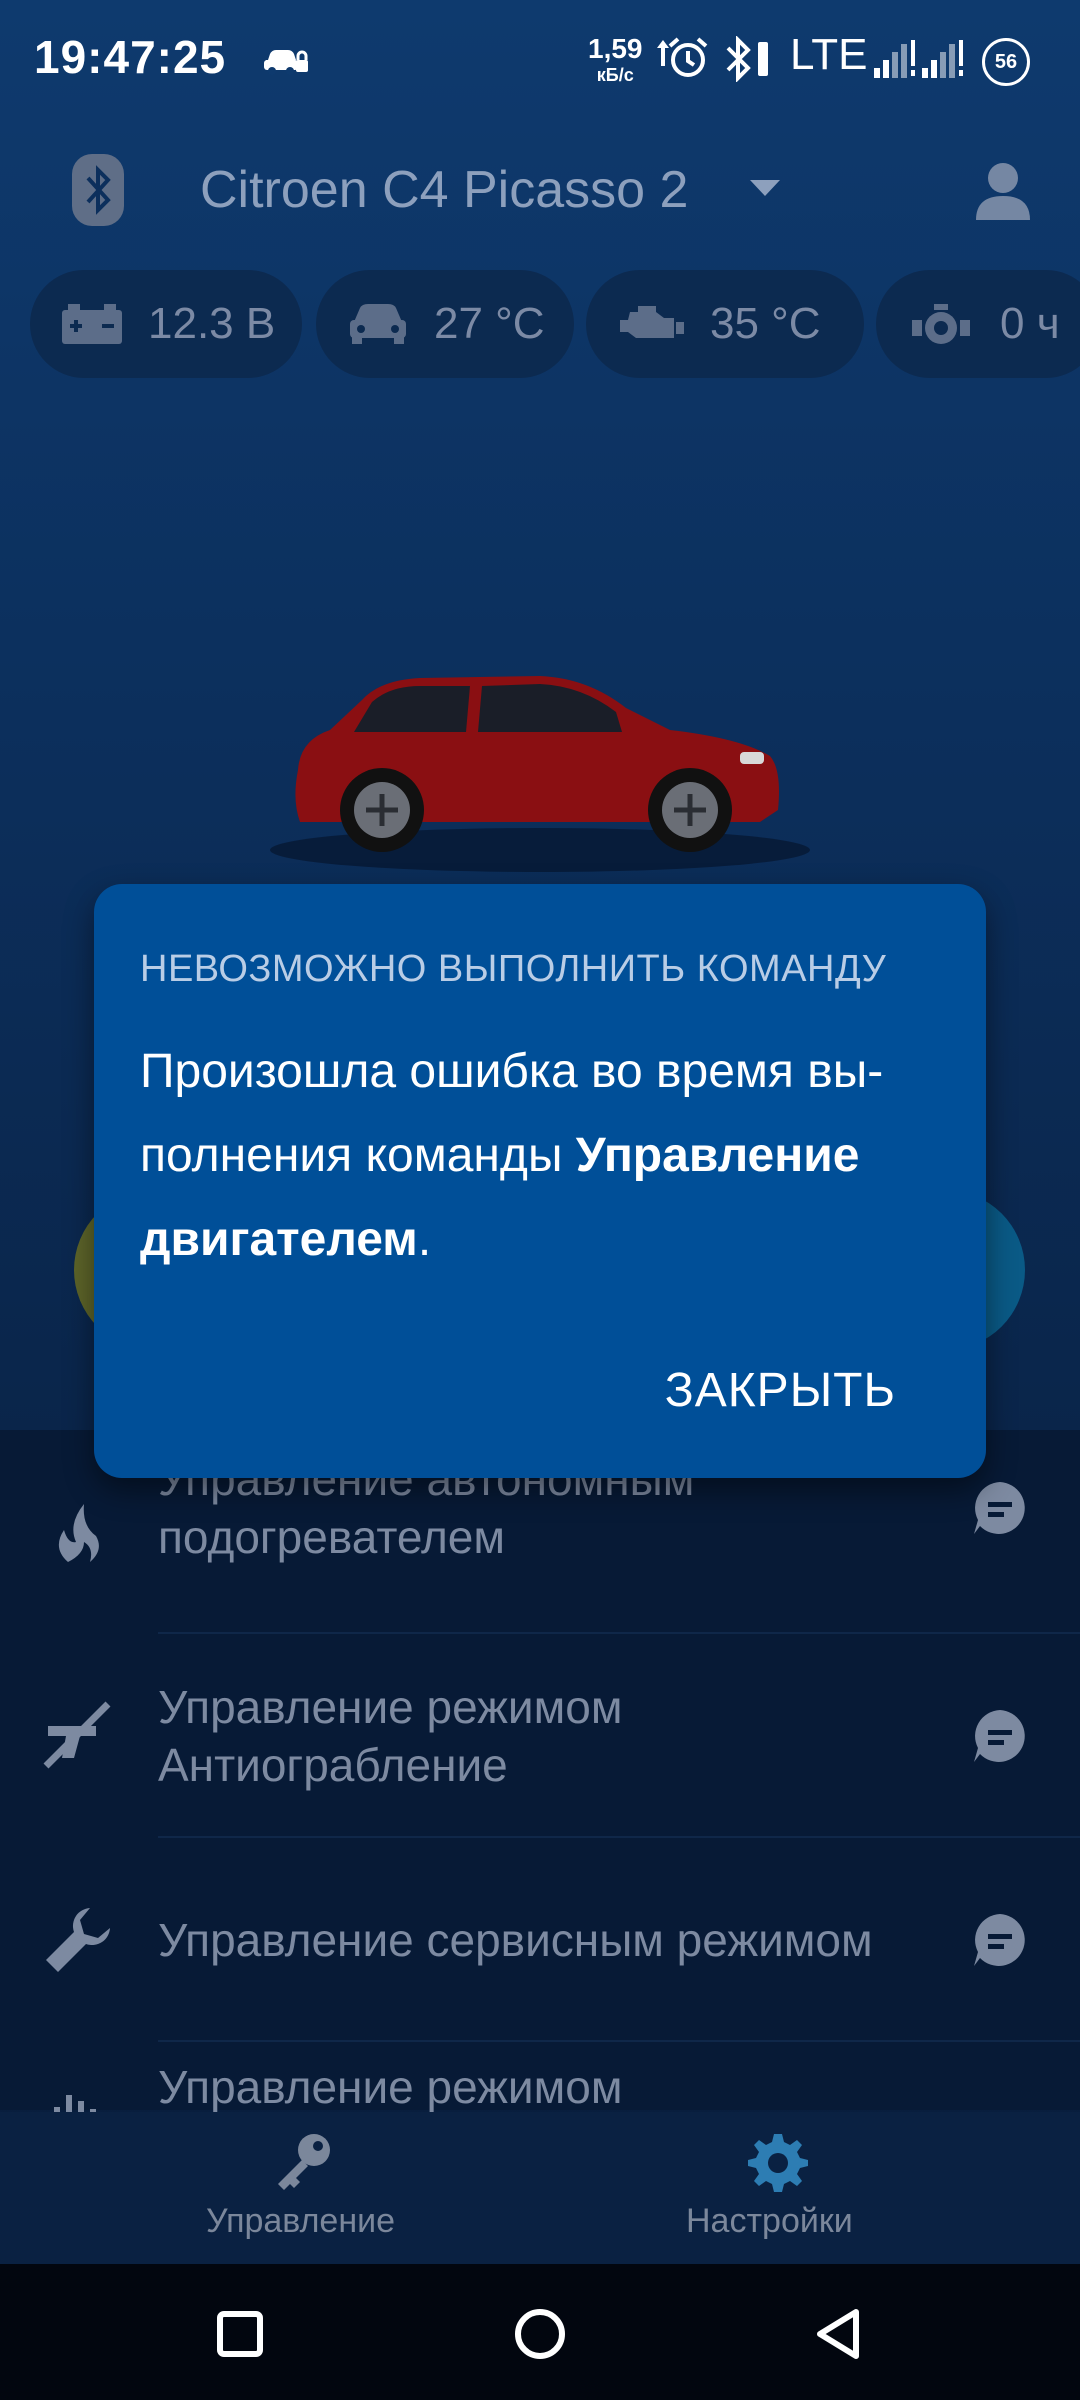  What do you see at coordinates (166, 324) in the screenshot?
I see `chip-battery-voltage: 12.3 В` at bounding box center [166, 324].